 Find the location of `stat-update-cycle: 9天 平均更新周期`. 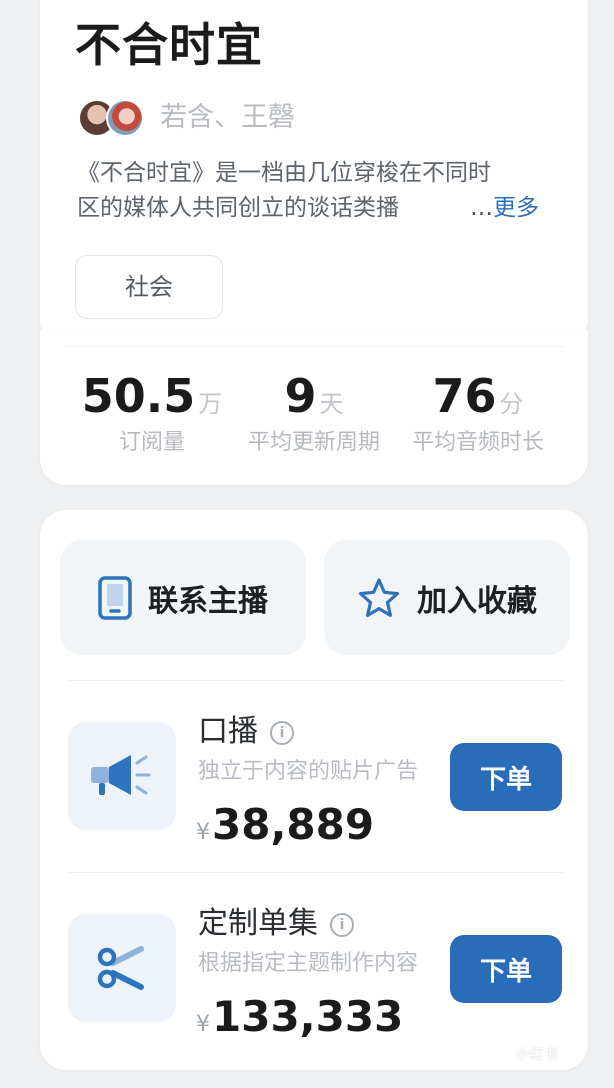

stat-update-cycle: 9天 平均更新周期 is located at coordinates (314, 414).